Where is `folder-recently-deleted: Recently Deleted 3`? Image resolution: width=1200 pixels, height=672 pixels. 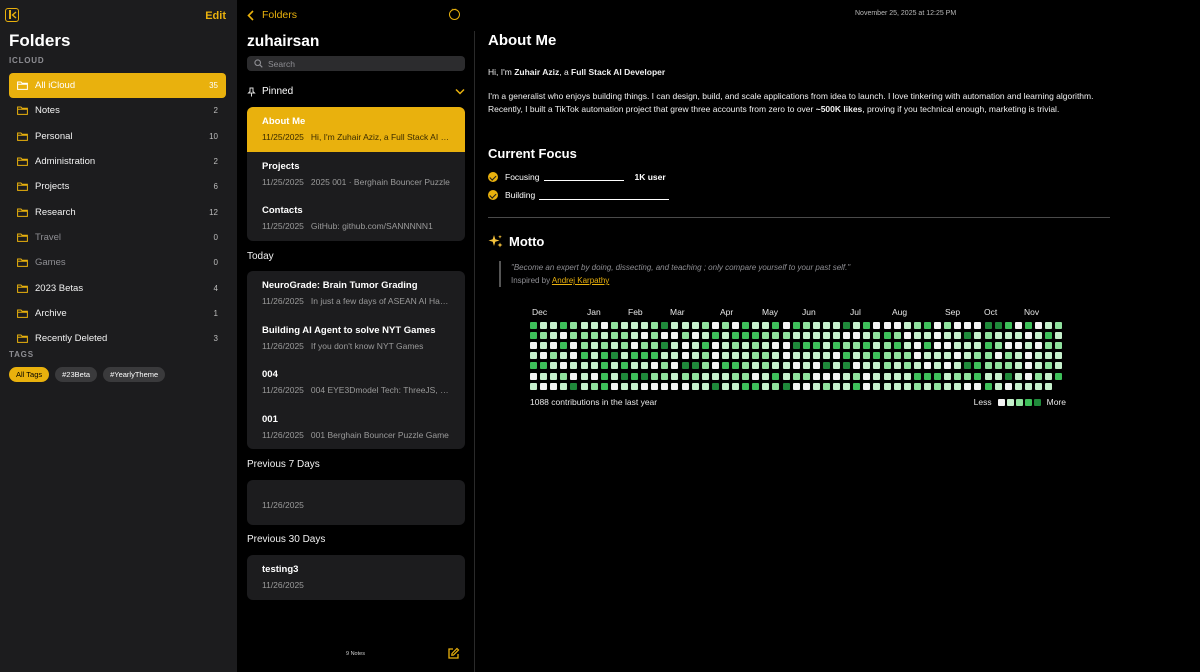 folder-recently-deleted: Recently Deleted 3 is located at coordinates (117, 338).